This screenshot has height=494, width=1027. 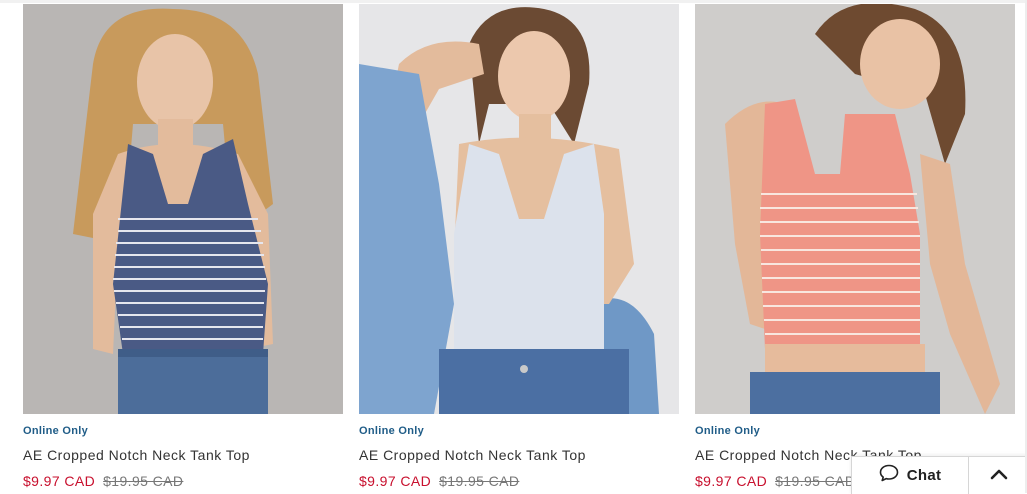 I want to click on chat-label: Chat, so click(x=924, y=475).